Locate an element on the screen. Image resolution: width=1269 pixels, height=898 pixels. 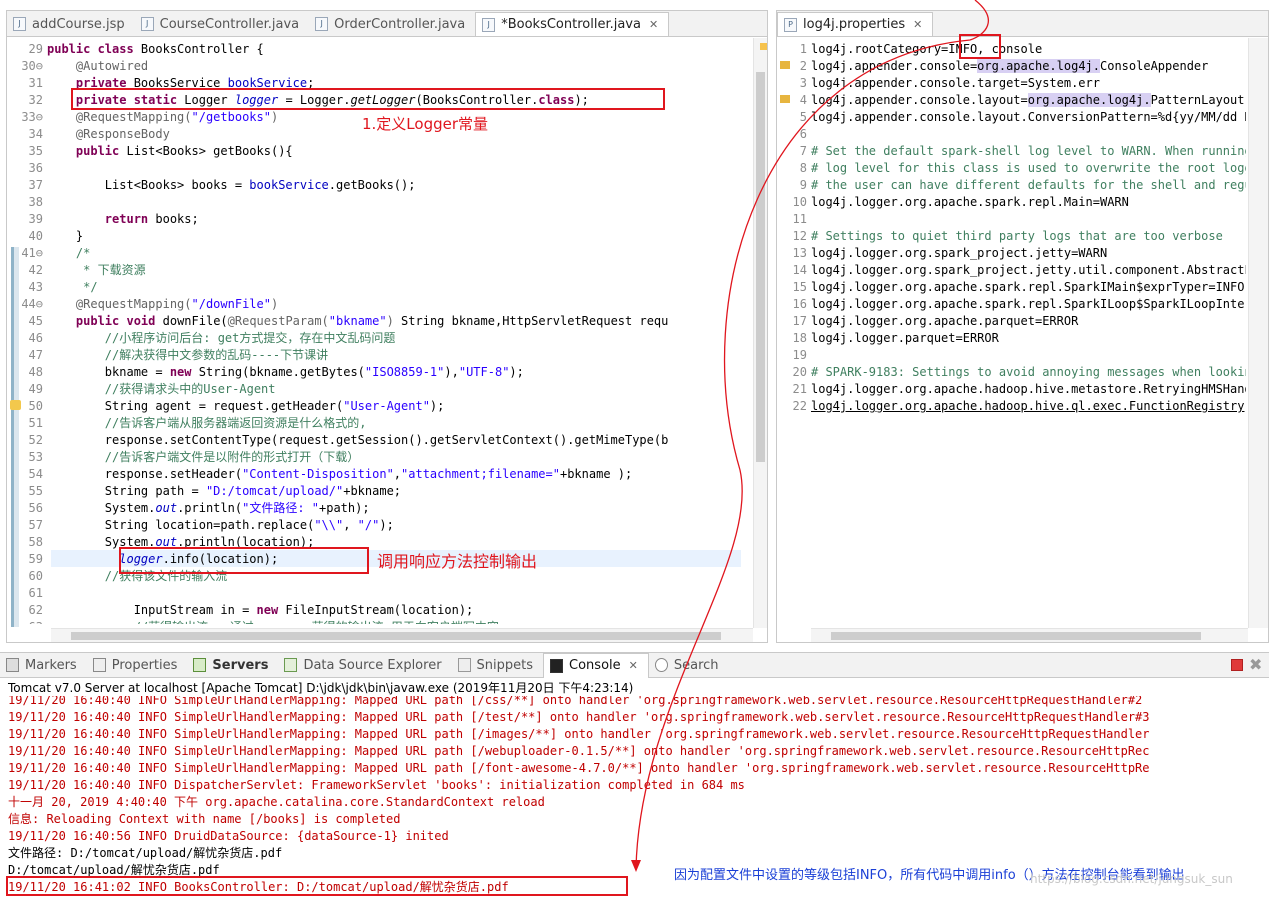
code-line: 29 public class BooksController { is located at coordinates (135, 49).